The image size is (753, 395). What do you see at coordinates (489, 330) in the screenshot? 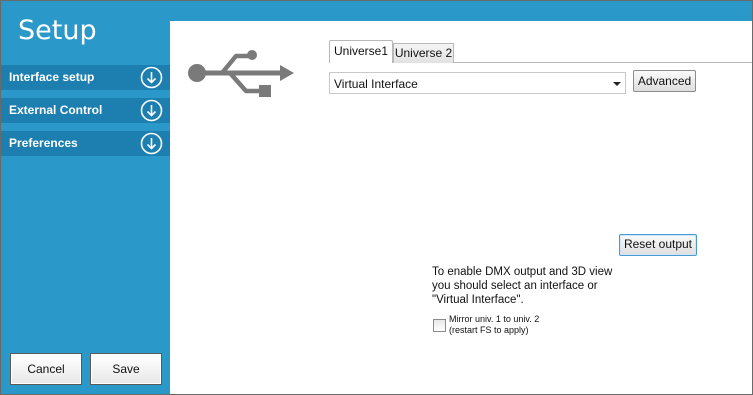
I see `mirror-label-note: (restart FS to apply)` at bounding box center [489, 330].